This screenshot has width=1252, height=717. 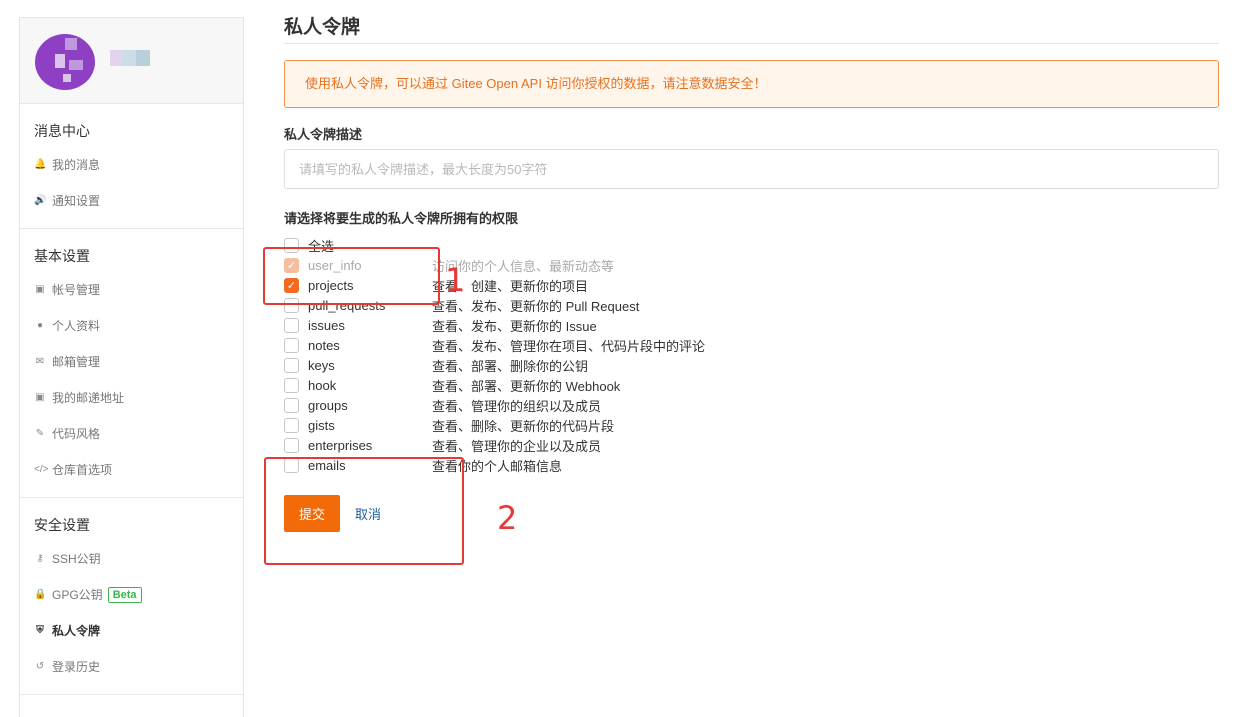 I want to click on sidebar-item: ↺ 登录历史, so click(x=131, y=667).